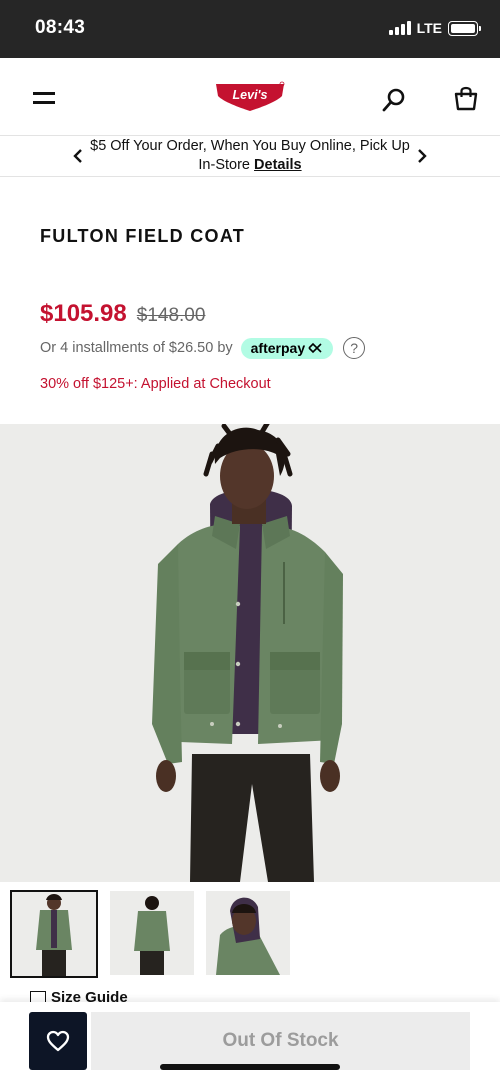 The width and height of the screenshot is (500, 1080). Describe the element at coordinates (278, 348) in the screenshot. I see `afterpay-label: afterpay` at that location.